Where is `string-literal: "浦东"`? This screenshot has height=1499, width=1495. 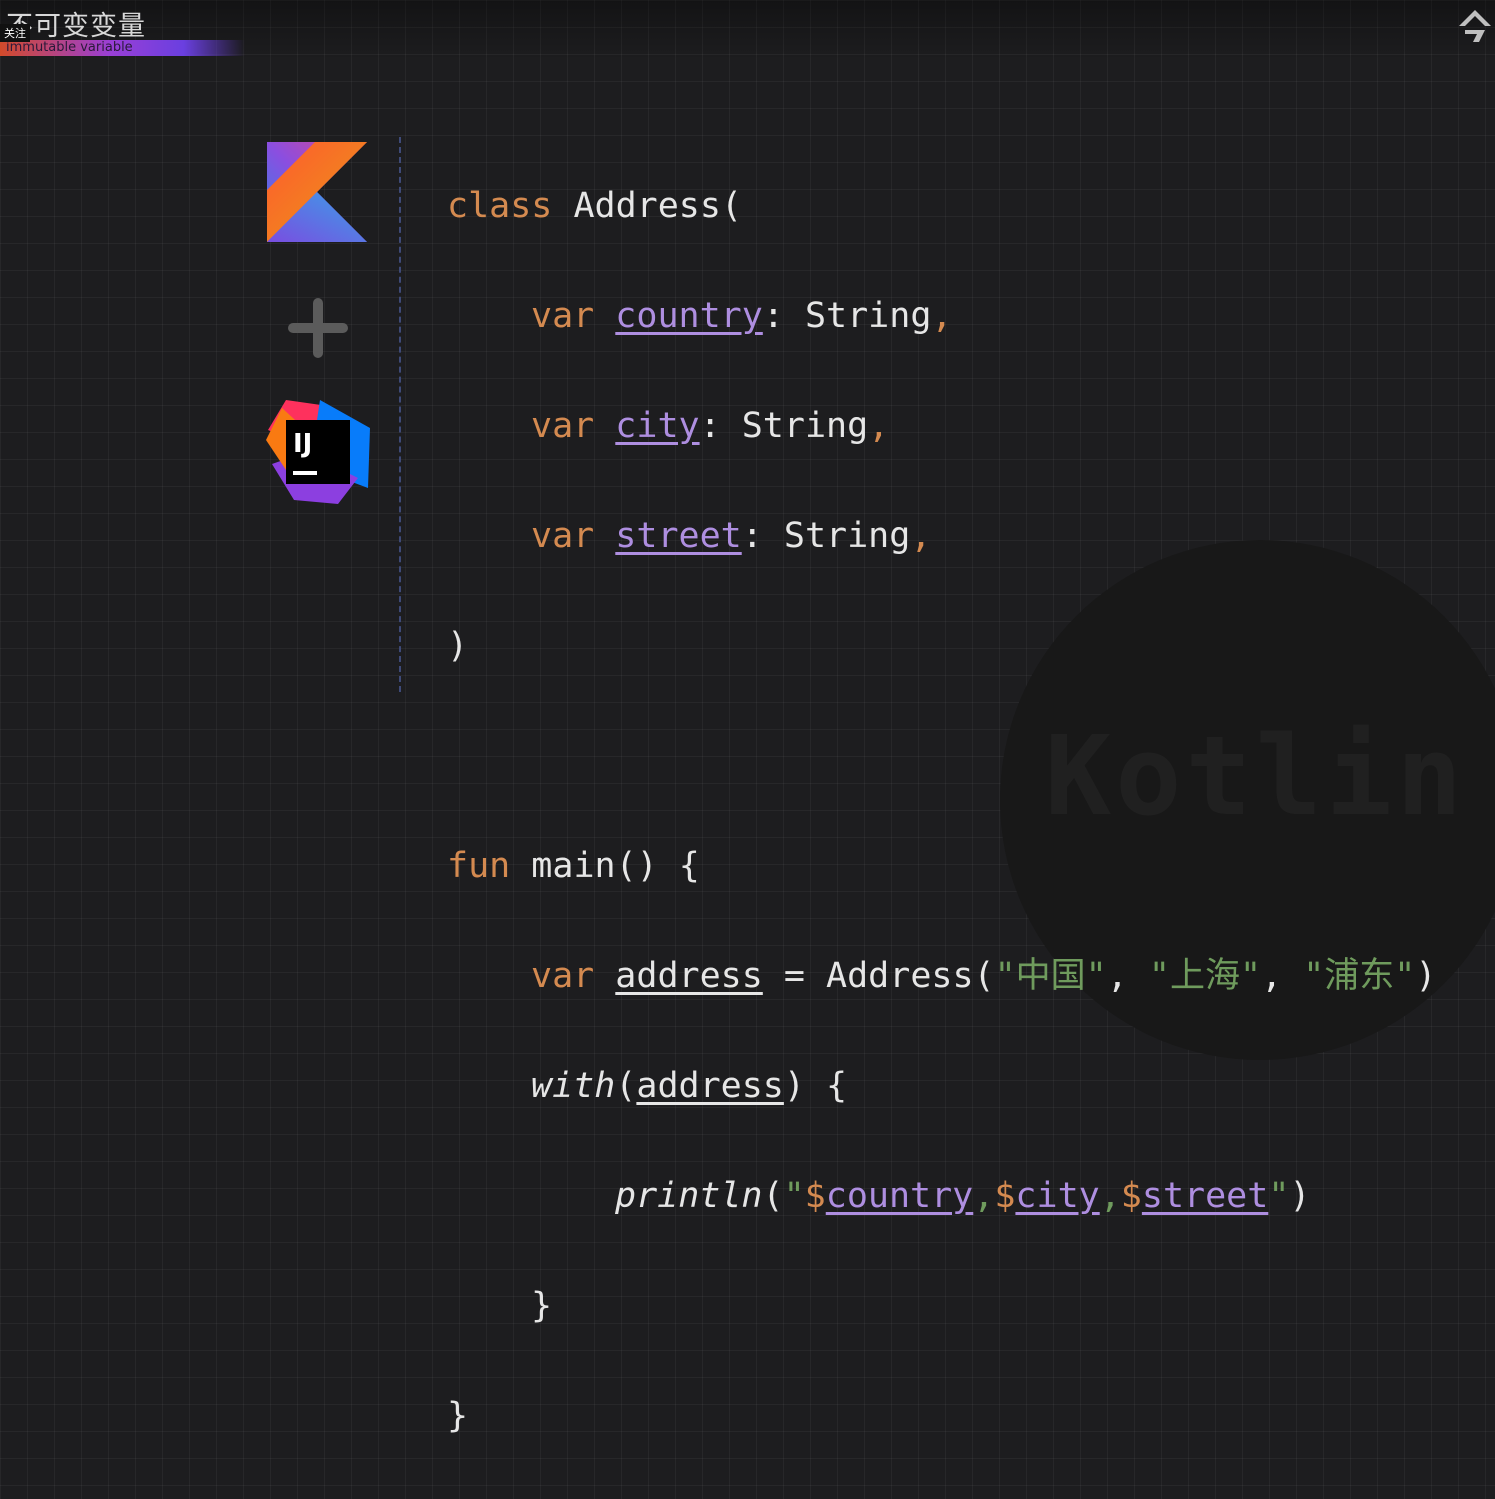
string-literal: "浦东" is located at coordinates (1359, 976).